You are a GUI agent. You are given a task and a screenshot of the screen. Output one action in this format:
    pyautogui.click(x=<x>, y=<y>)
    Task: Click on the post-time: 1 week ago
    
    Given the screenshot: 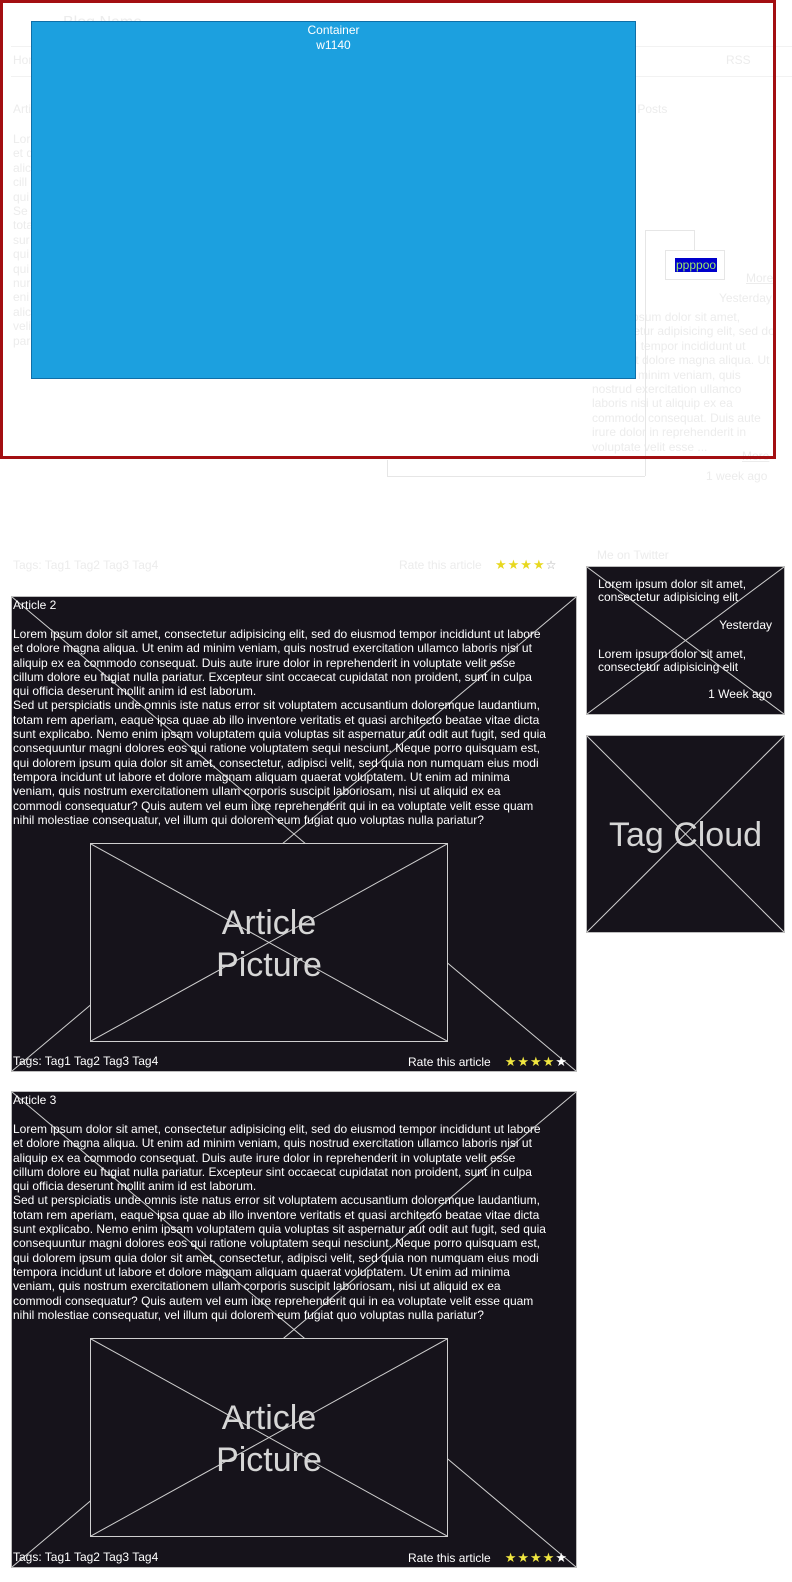 What is the action you would take?
    pyautogui.click(x=737, y=476)
    